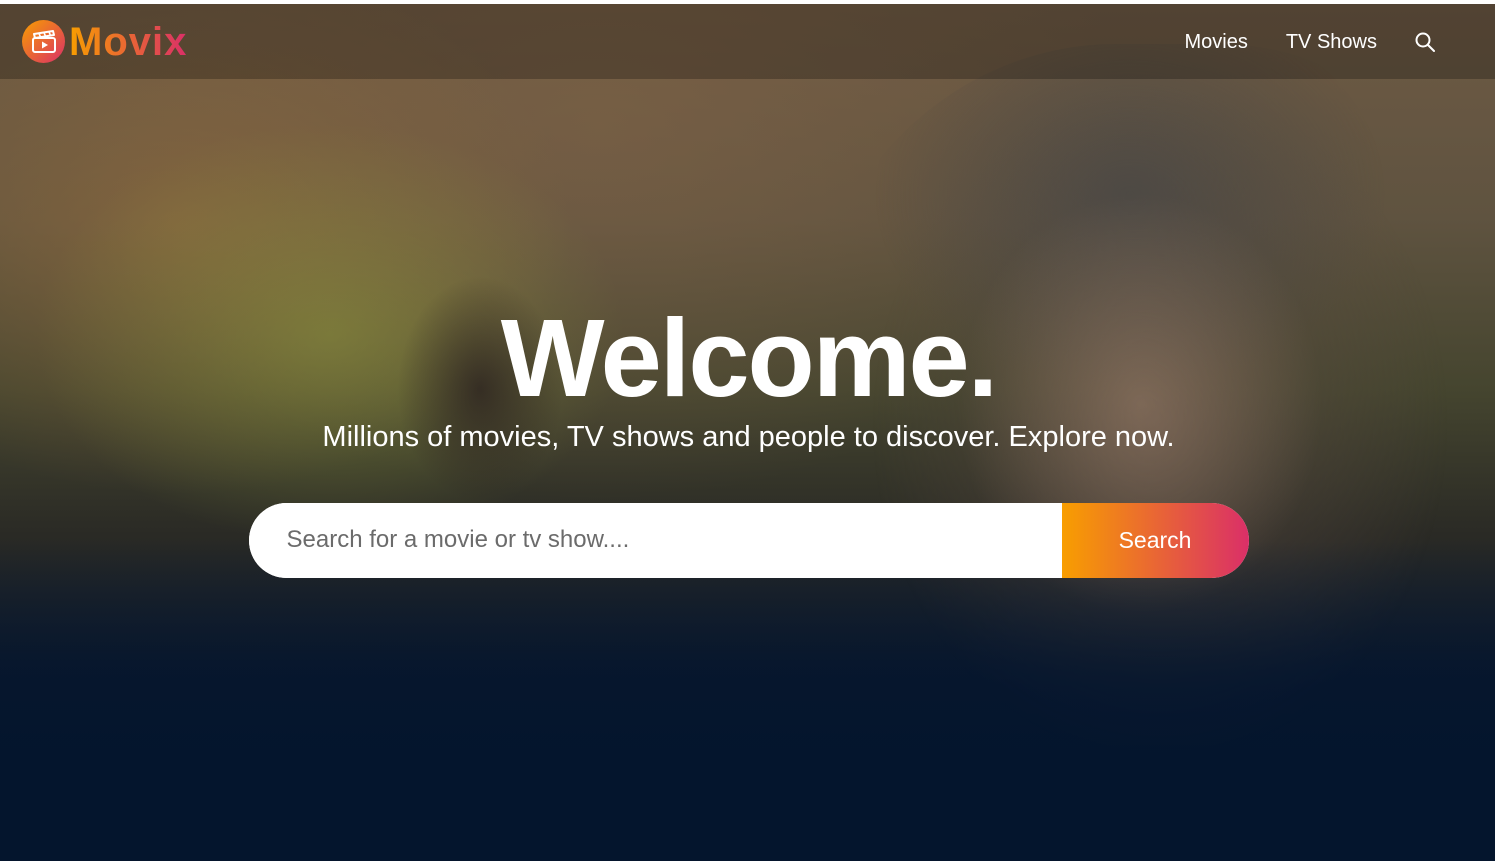  Describe the element at coordinates (43, 41) in the screenshot. I see `clapperboard-play-icon` at that location.